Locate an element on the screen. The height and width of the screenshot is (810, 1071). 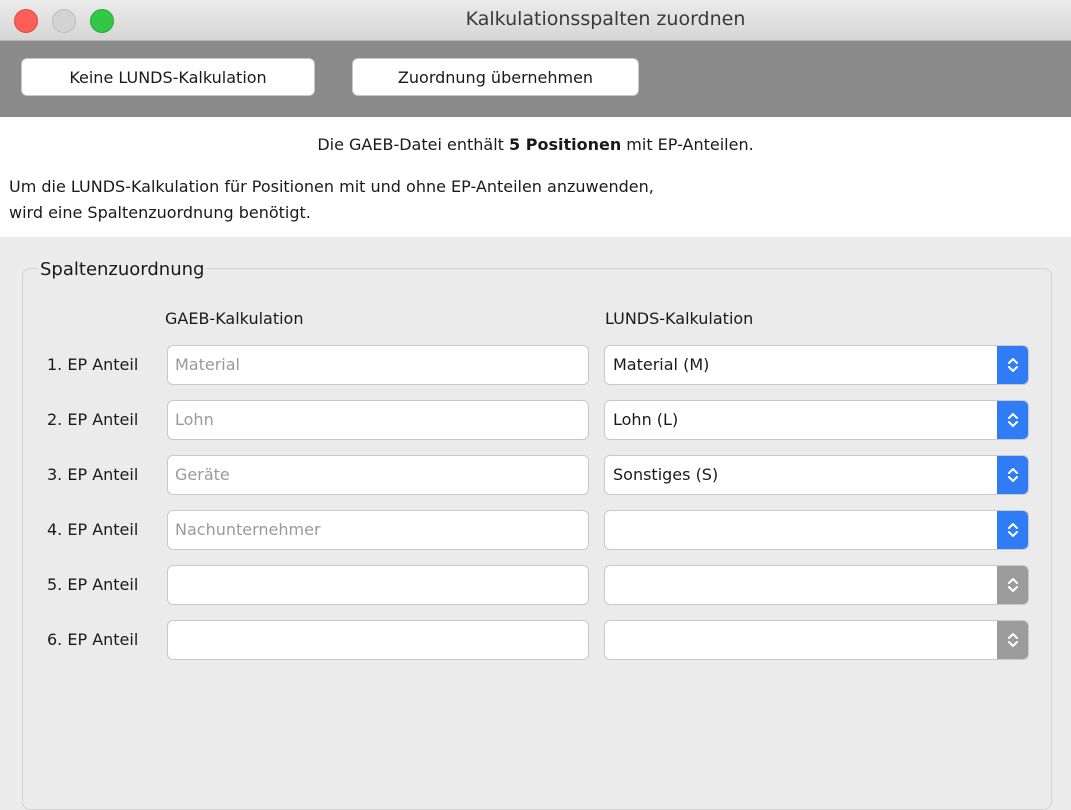
no-lunds-calculation-button: Keine LUNDS-Kalkulation is located at coordinates (168, 77).